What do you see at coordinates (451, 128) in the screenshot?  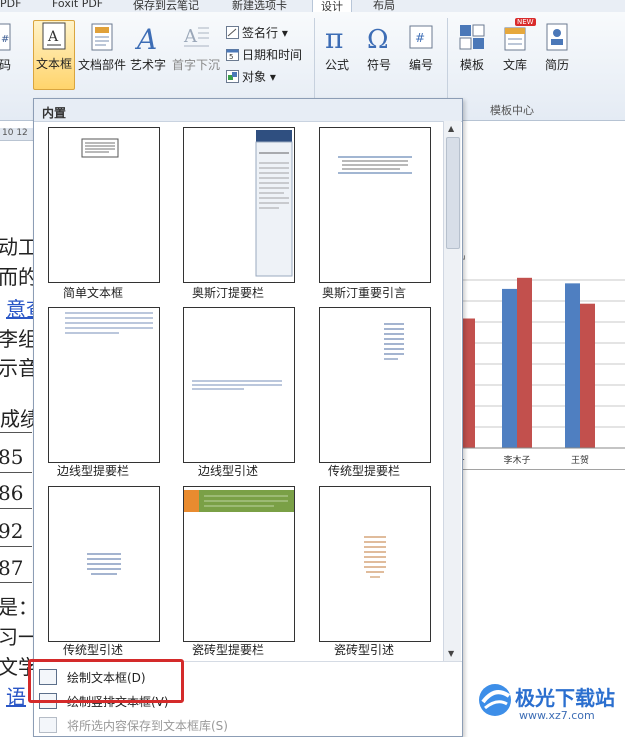 I see `scroll-up-arrow-icon: ▲` at bounding box center [451, 128].